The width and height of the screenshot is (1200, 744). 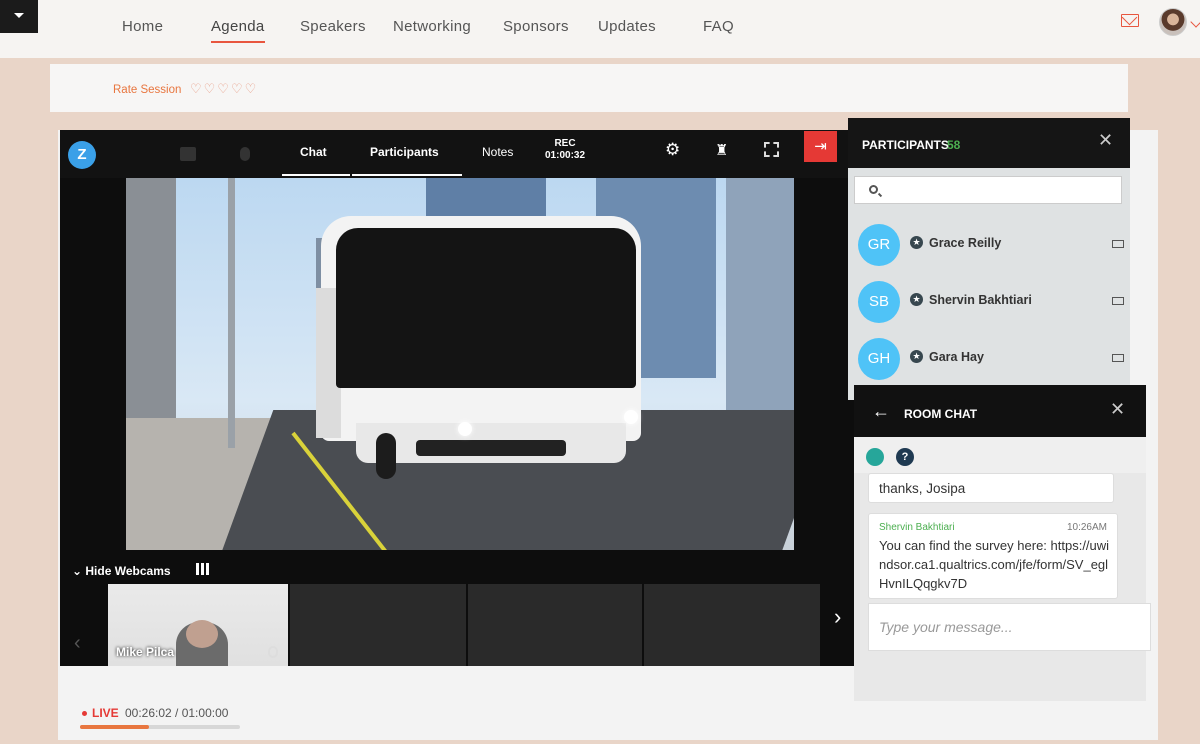 What do you see at coordinates (536, 26) in the screenshot?
I see `nav-sponsors: Sponsors` at bounding box center [536, 26].